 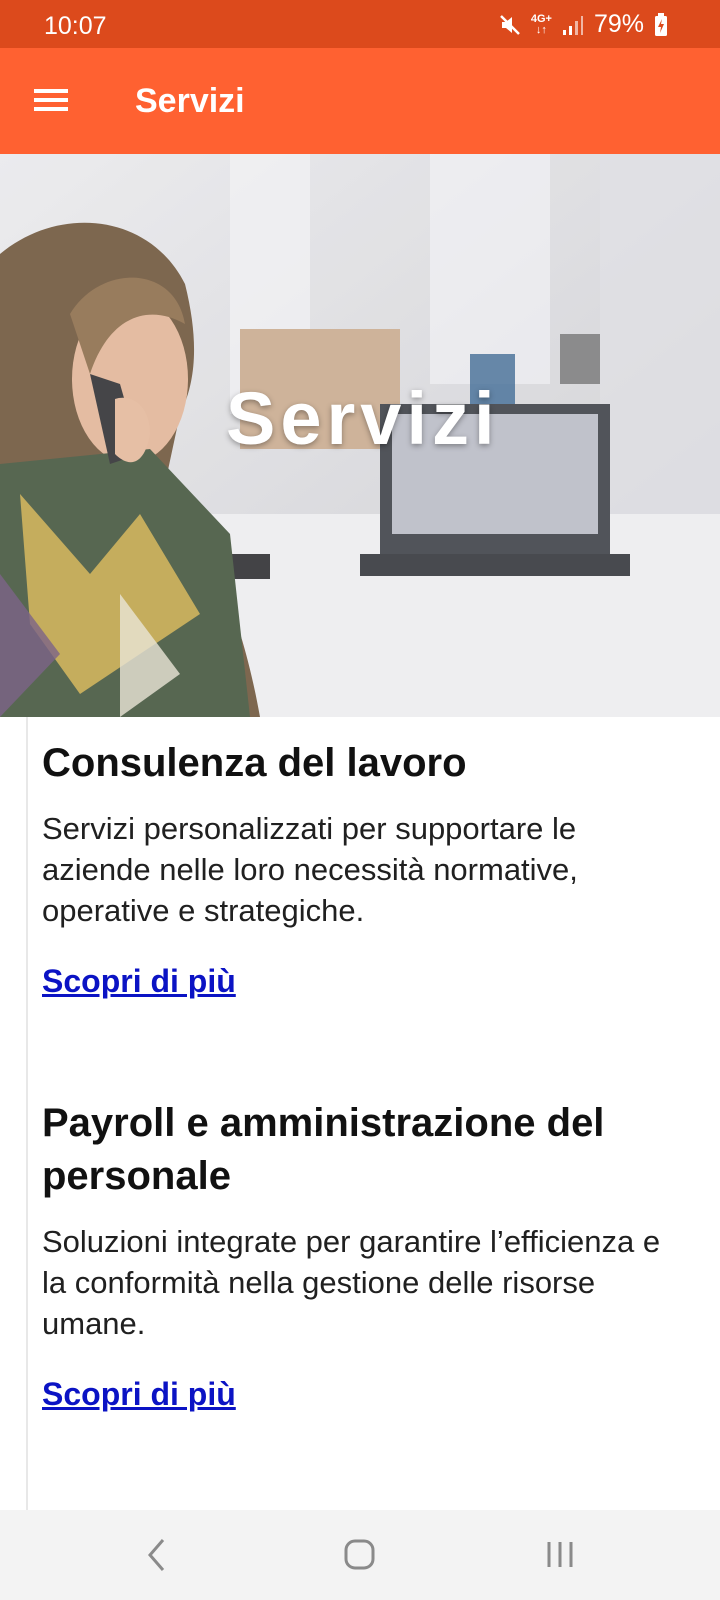 I want to click on home-icon, so click(x=360, y=1555).